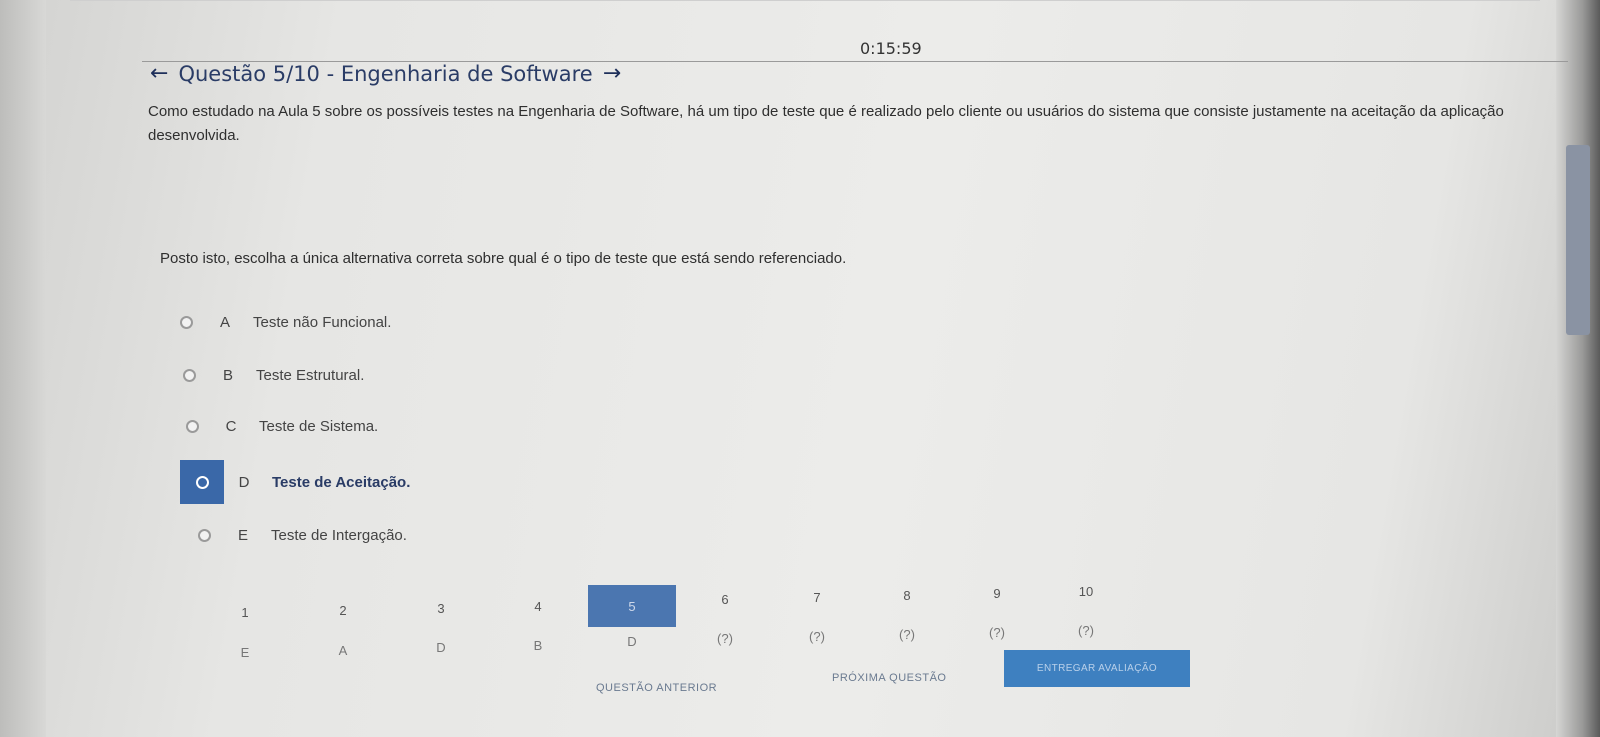 This screenshot has height=737, width=1600. I want to click on nav-question-number: 4, so click(538, 606).